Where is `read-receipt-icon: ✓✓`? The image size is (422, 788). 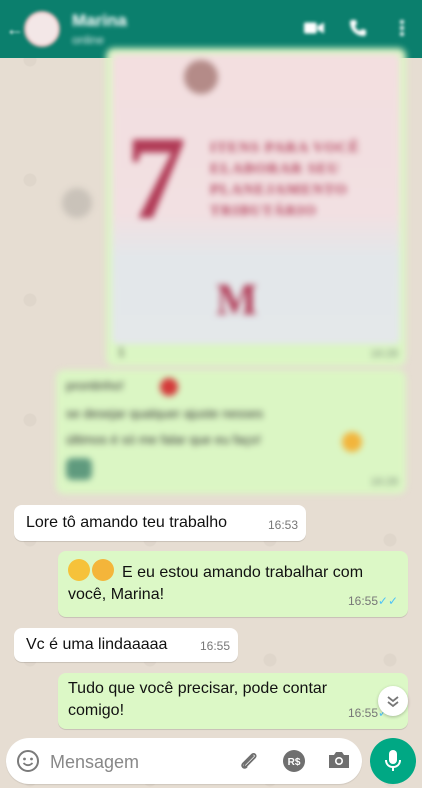 read-receipt-icon: ✓✓ is located at coordinates (387, 601).